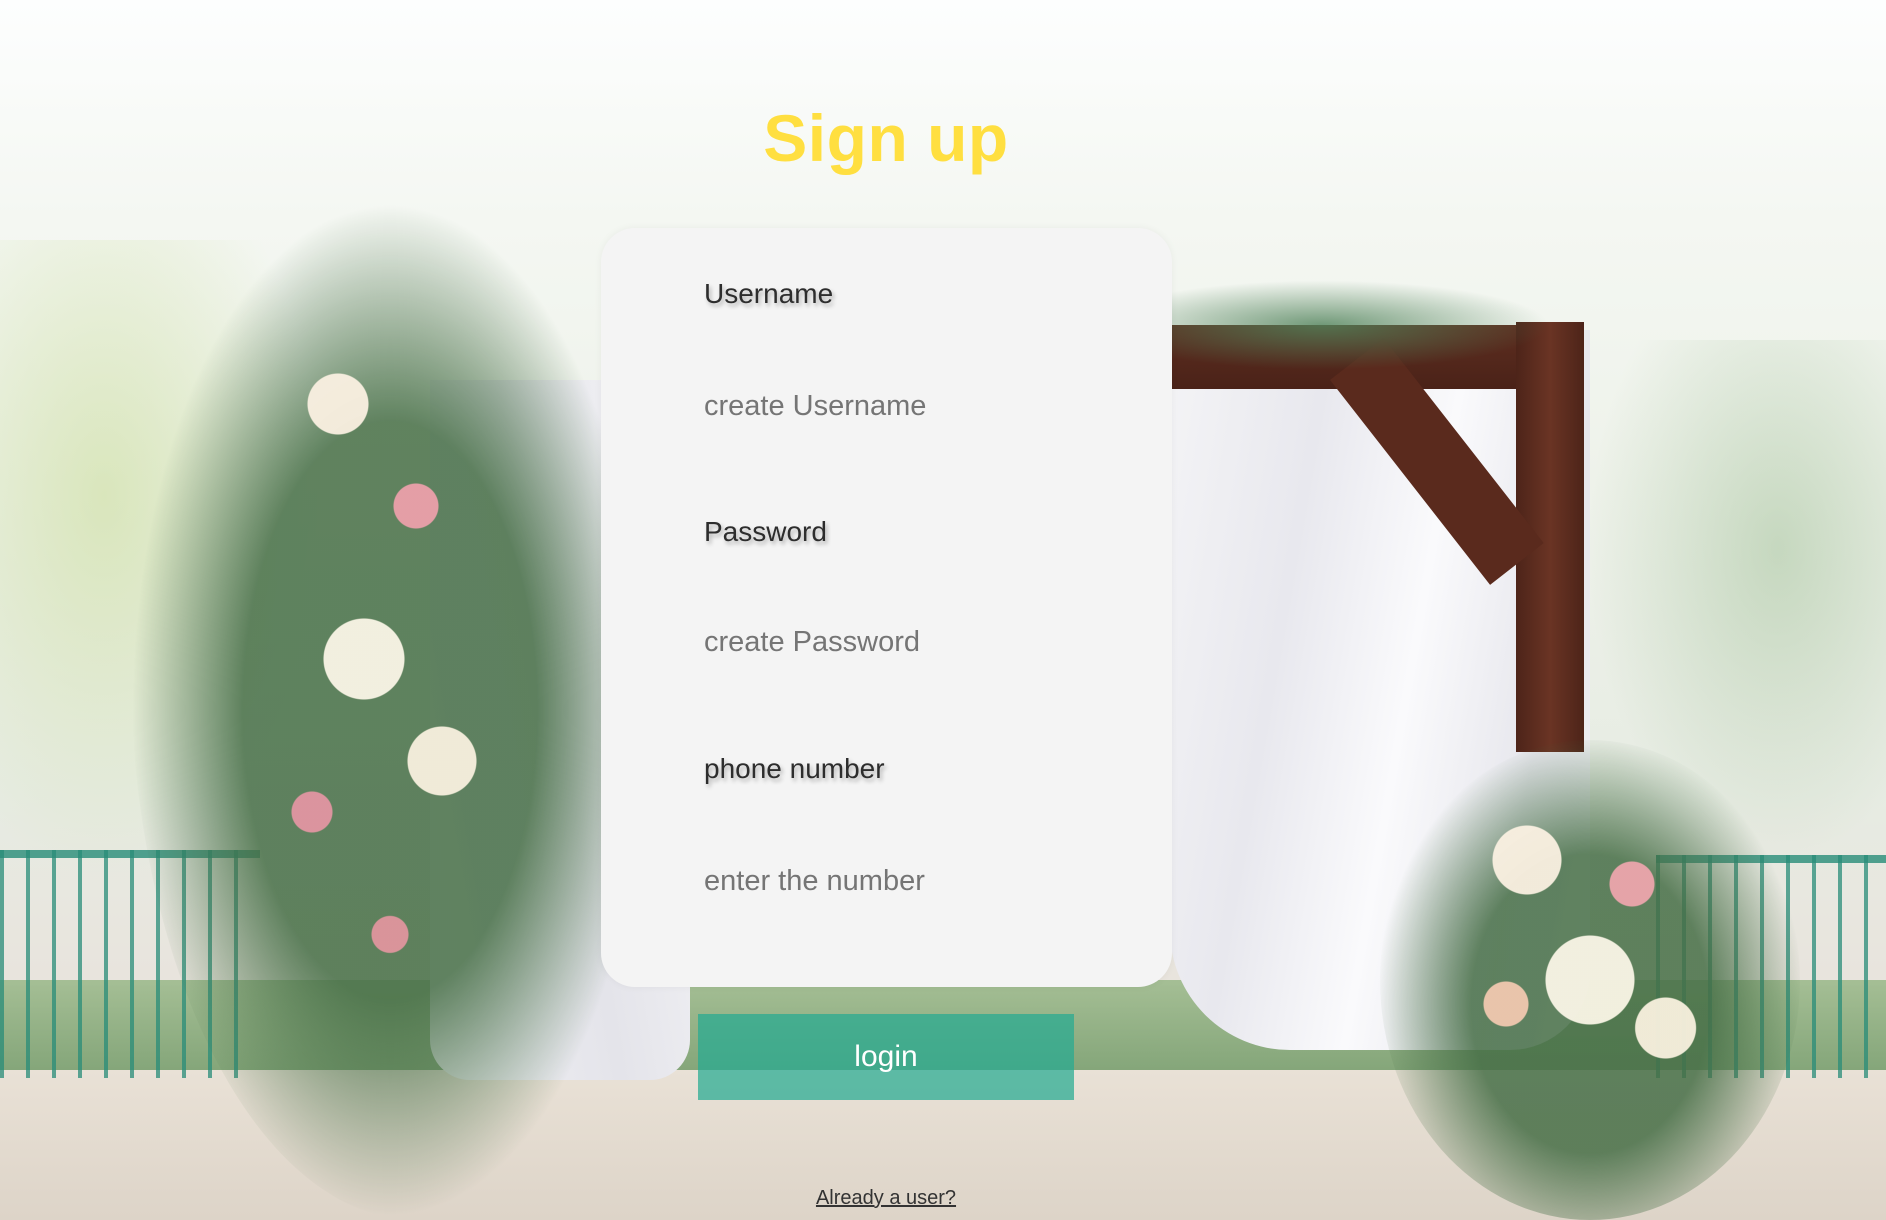  Describe the element at coordinates (886, 138) in the screenshot. I see `page-title: Sign up` at that location.